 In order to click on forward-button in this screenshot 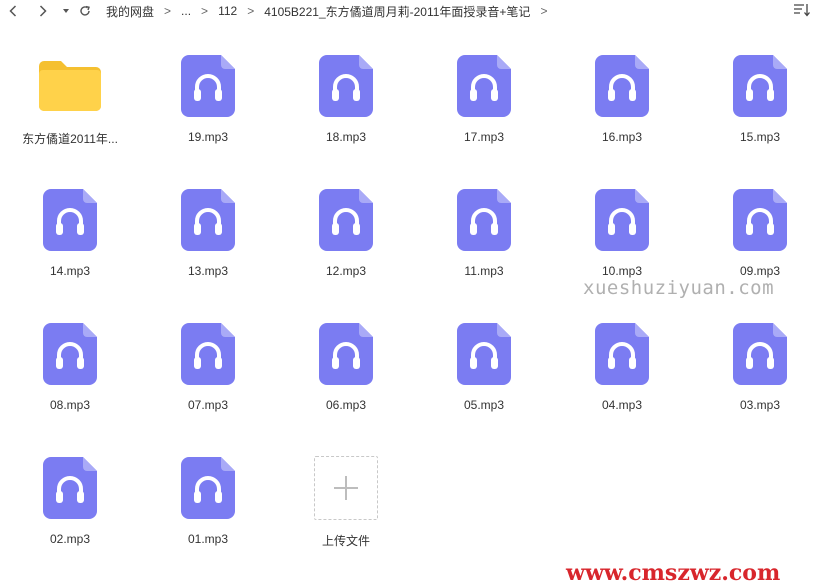, I will do `click(43, 11)`.